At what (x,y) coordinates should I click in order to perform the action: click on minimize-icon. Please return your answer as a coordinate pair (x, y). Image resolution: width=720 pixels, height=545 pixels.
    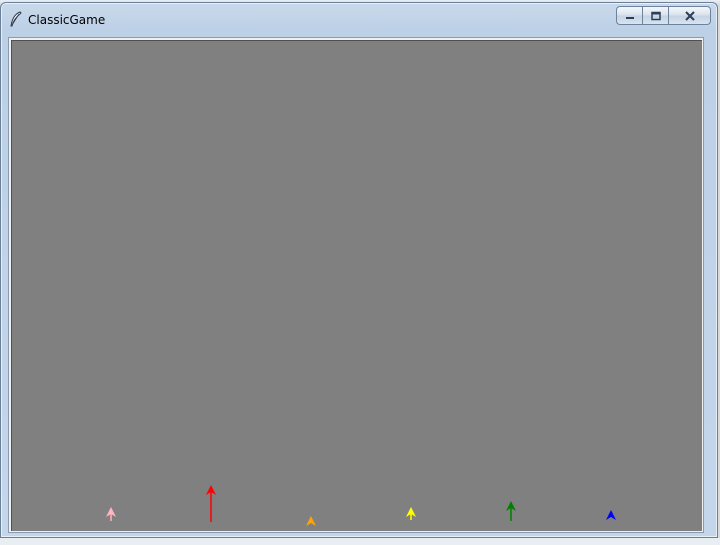
    Looking at the image, I should click on (629, 17).